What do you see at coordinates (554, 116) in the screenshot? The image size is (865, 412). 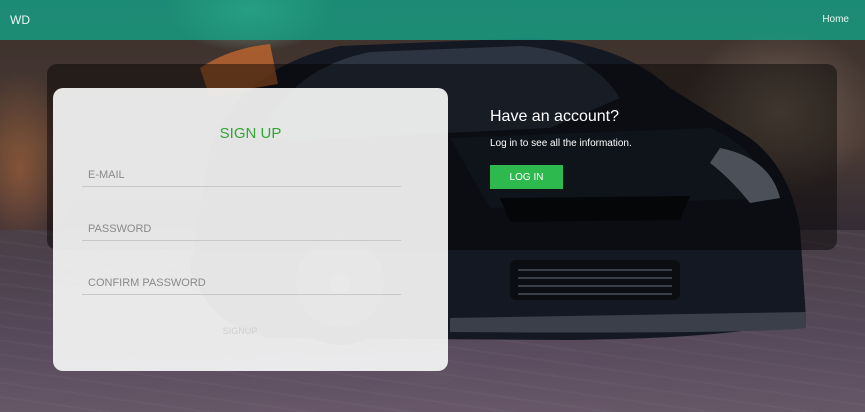 I see `login-panel-title: Have an account?` at bounding box center [554, 116].